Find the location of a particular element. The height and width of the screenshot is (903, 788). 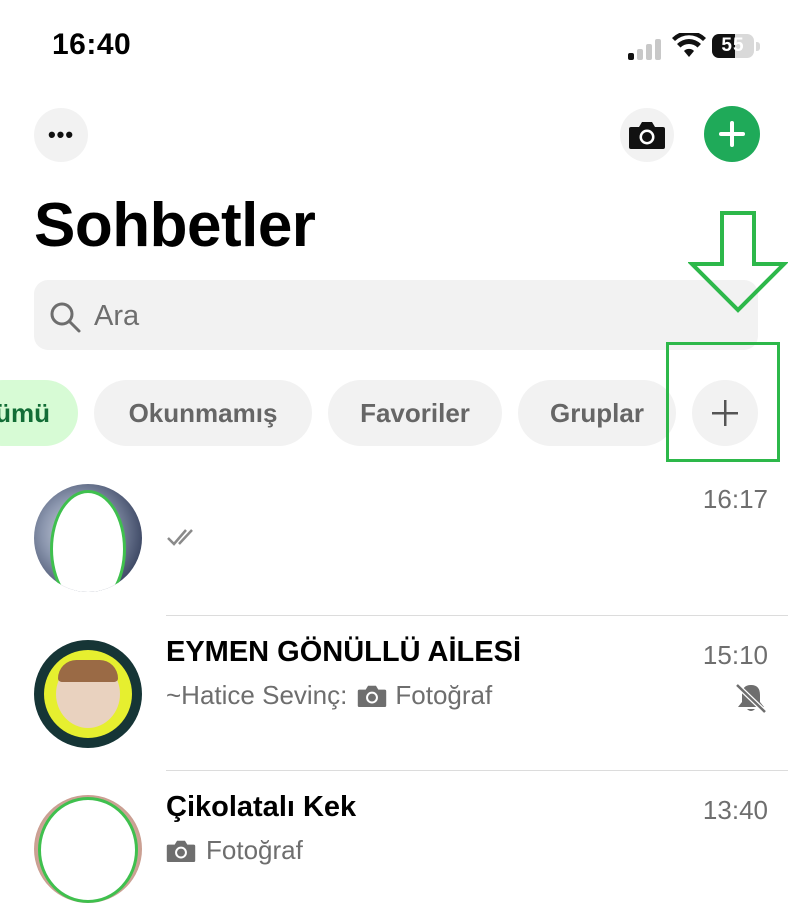

chat-time: 13:40 is located at coordinates (735, 810).